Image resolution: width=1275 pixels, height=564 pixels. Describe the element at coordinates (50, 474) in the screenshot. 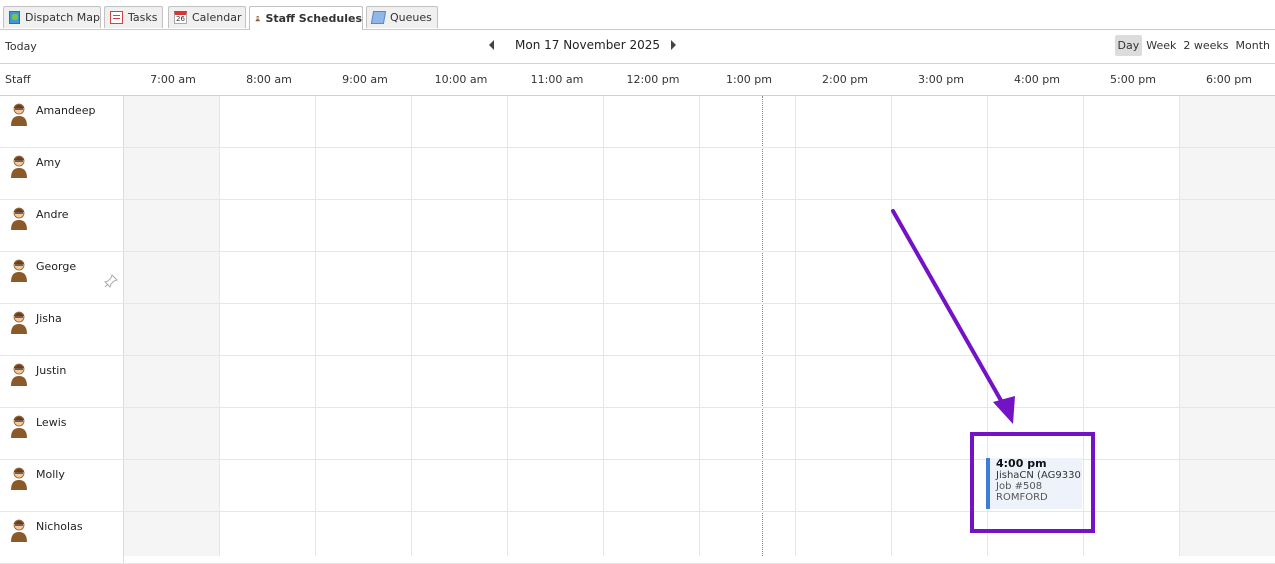

I see `staff-name: Molly` at that location.